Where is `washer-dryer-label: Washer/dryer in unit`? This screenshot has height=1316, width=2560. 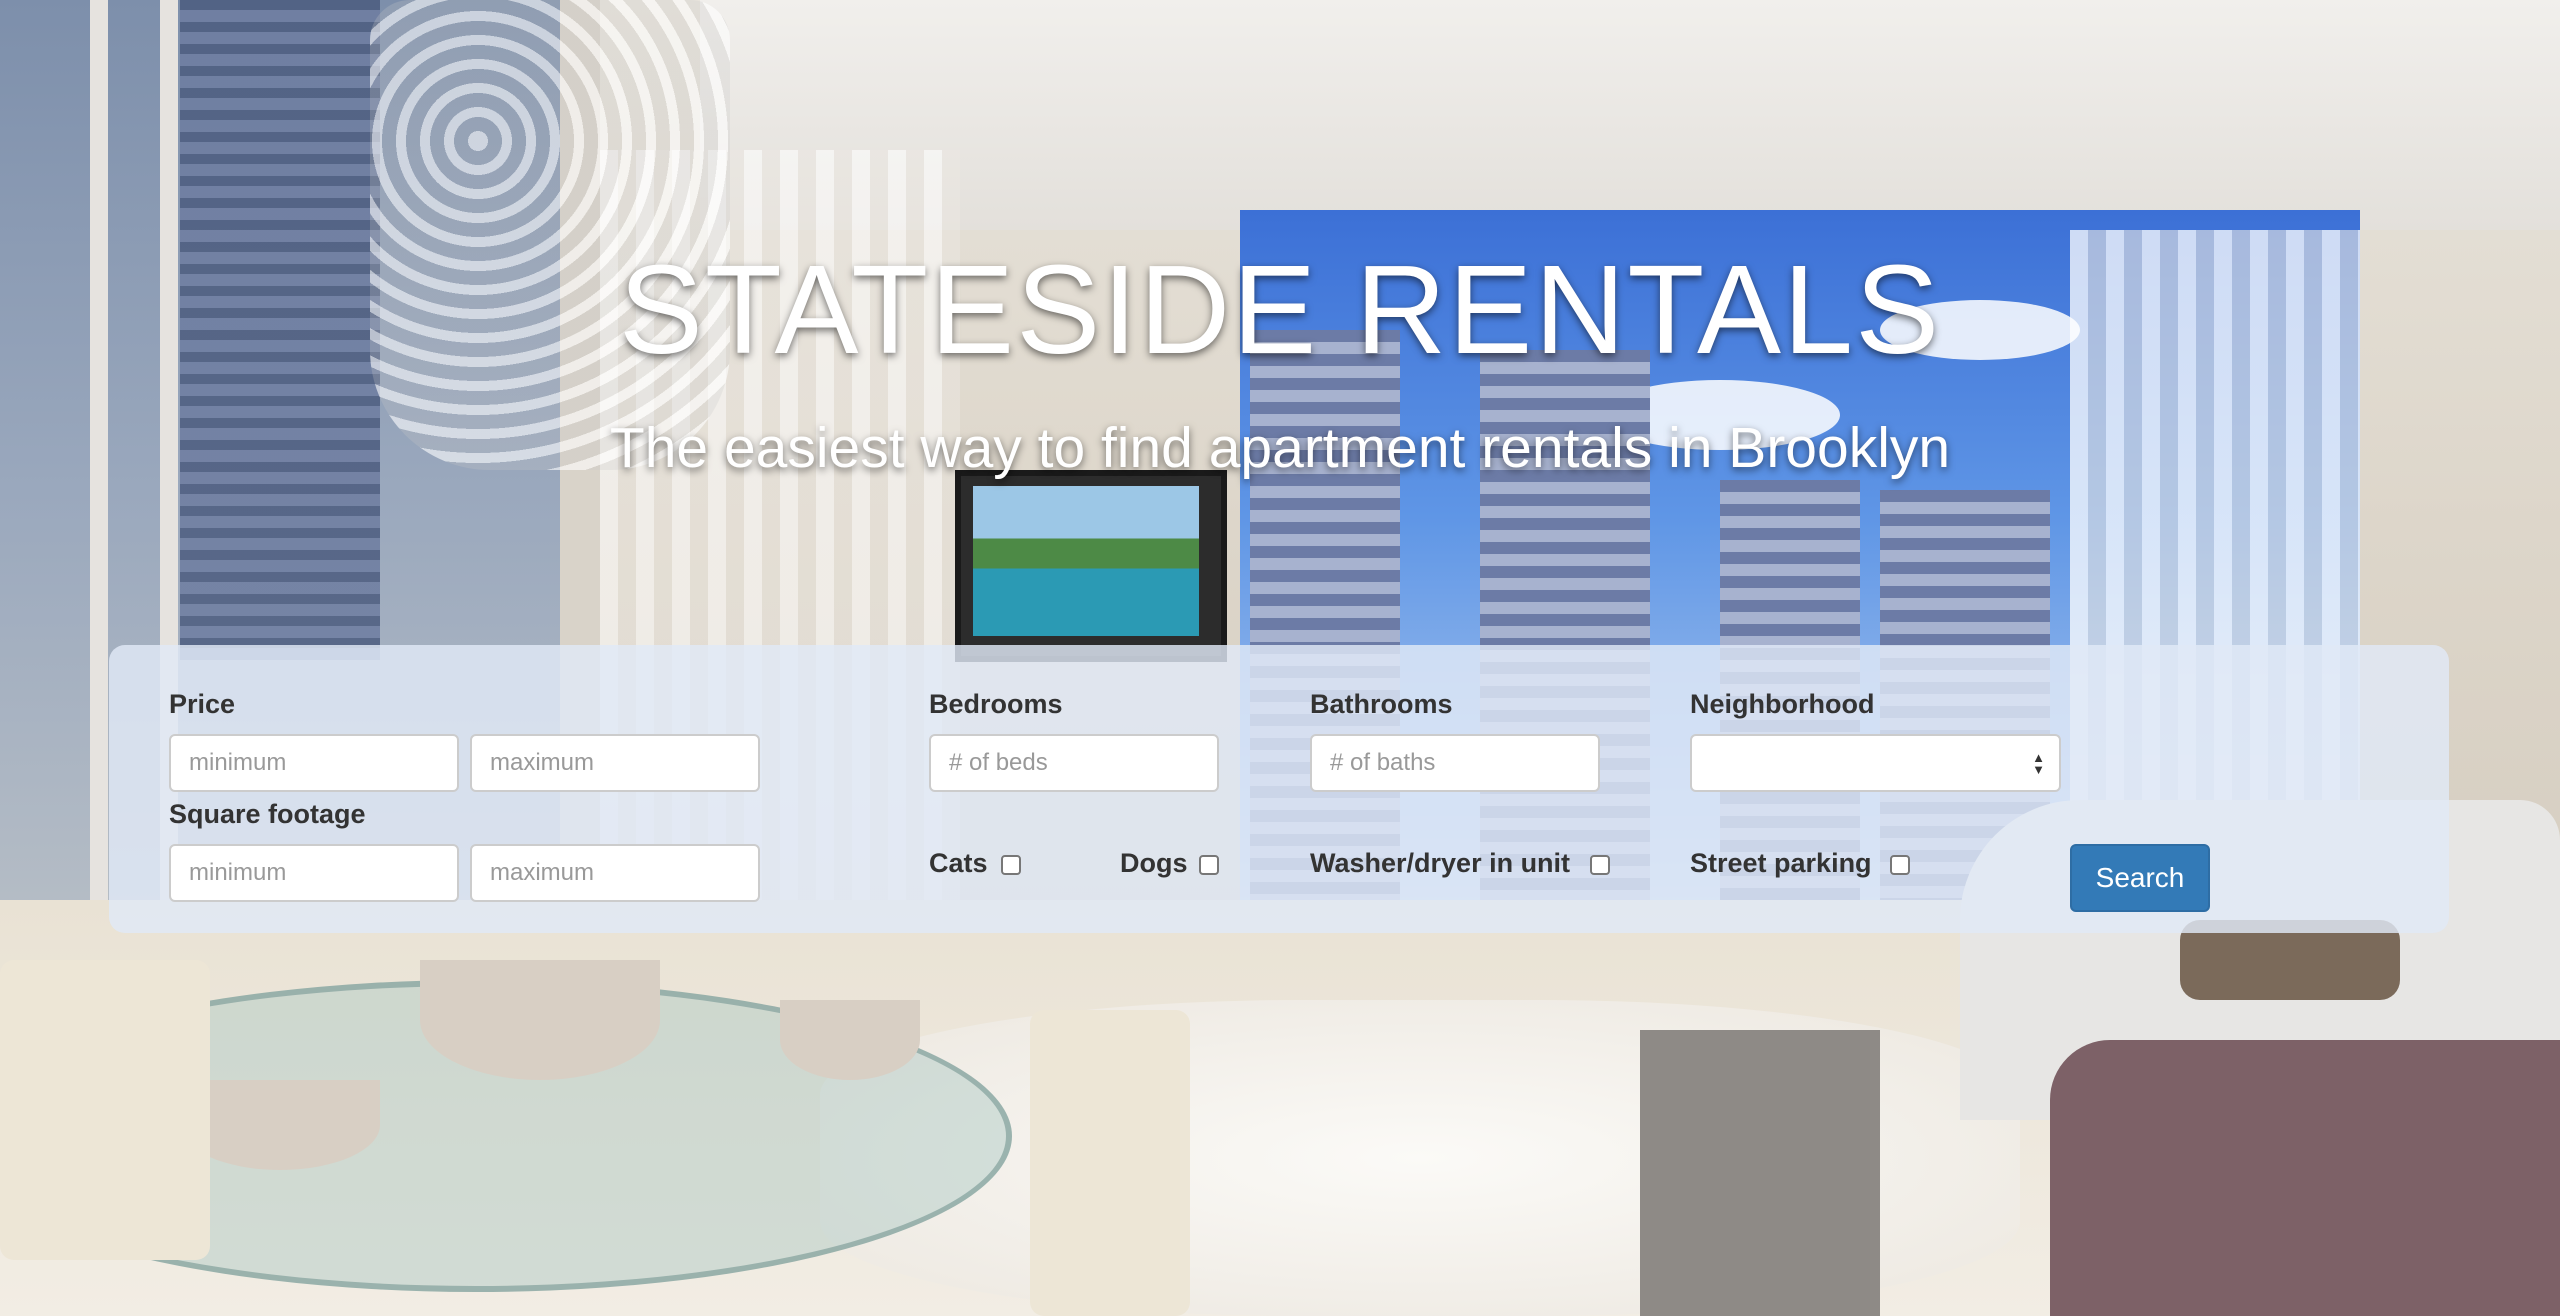 washer-dryer-label: Washer/dryer in unit is located at coordinates (1440, 863).